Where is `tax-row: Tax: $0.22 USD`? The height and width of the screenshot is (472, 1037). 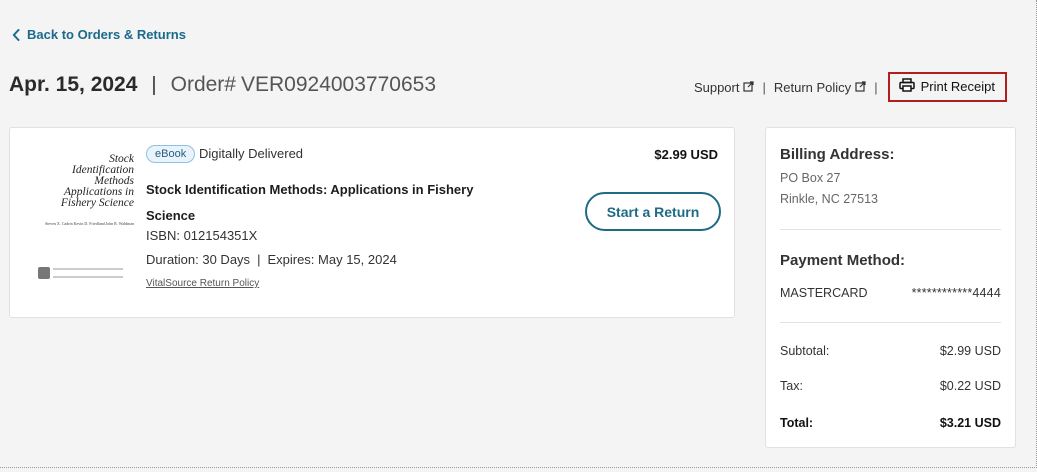 tax-row: Tax: $0.22 USD is located at coordinates (890, 386).